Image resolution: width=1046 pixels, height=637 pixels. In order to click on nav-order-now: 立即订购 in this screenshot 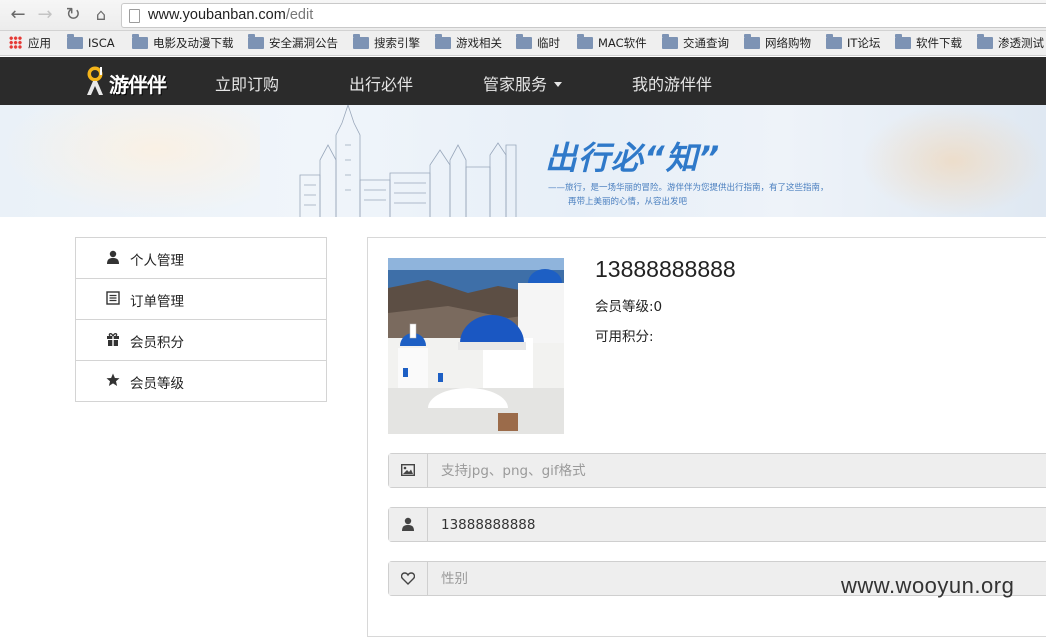, I will do `click(247, 83)`.